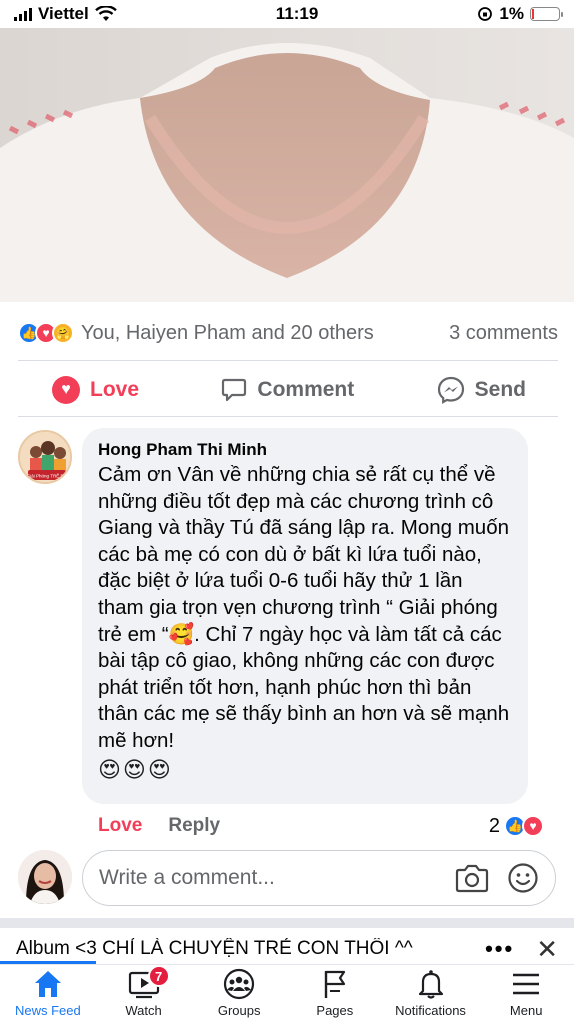  I want to click on flag-icon, so click(334, 984).